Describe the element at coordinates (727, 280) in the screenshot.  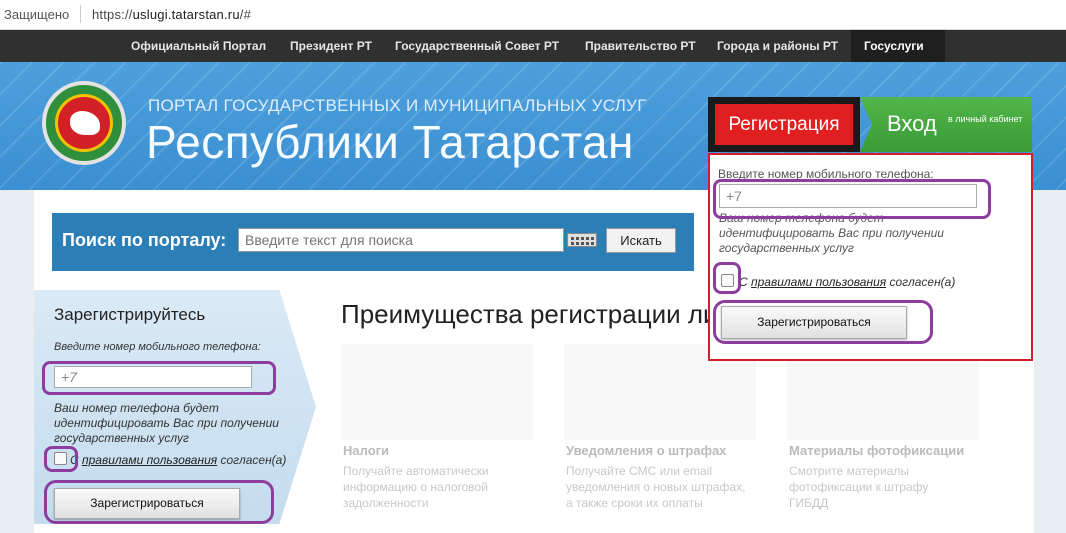
I see `popup-agree-checkbox` at that location.